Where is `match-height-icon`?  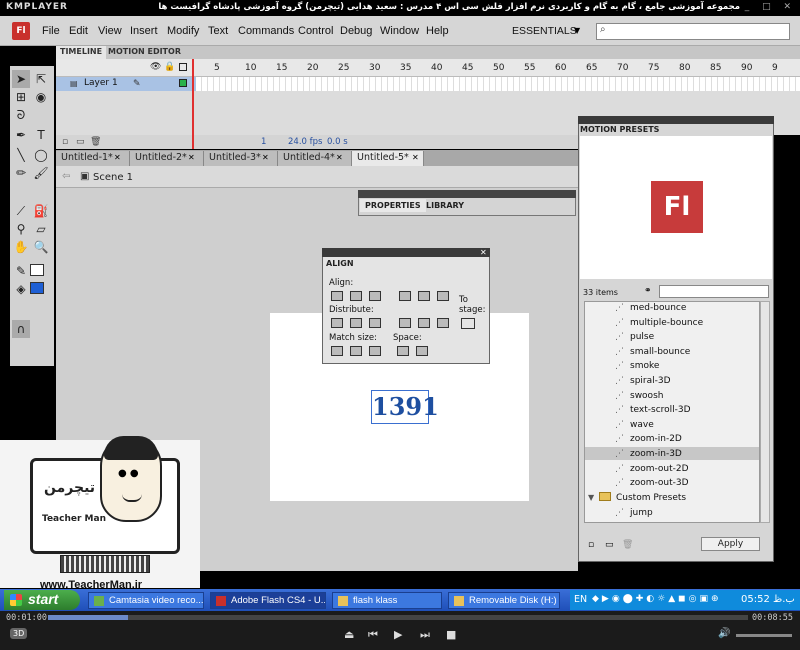
match-height-icon is located at coordinates (356, 351).